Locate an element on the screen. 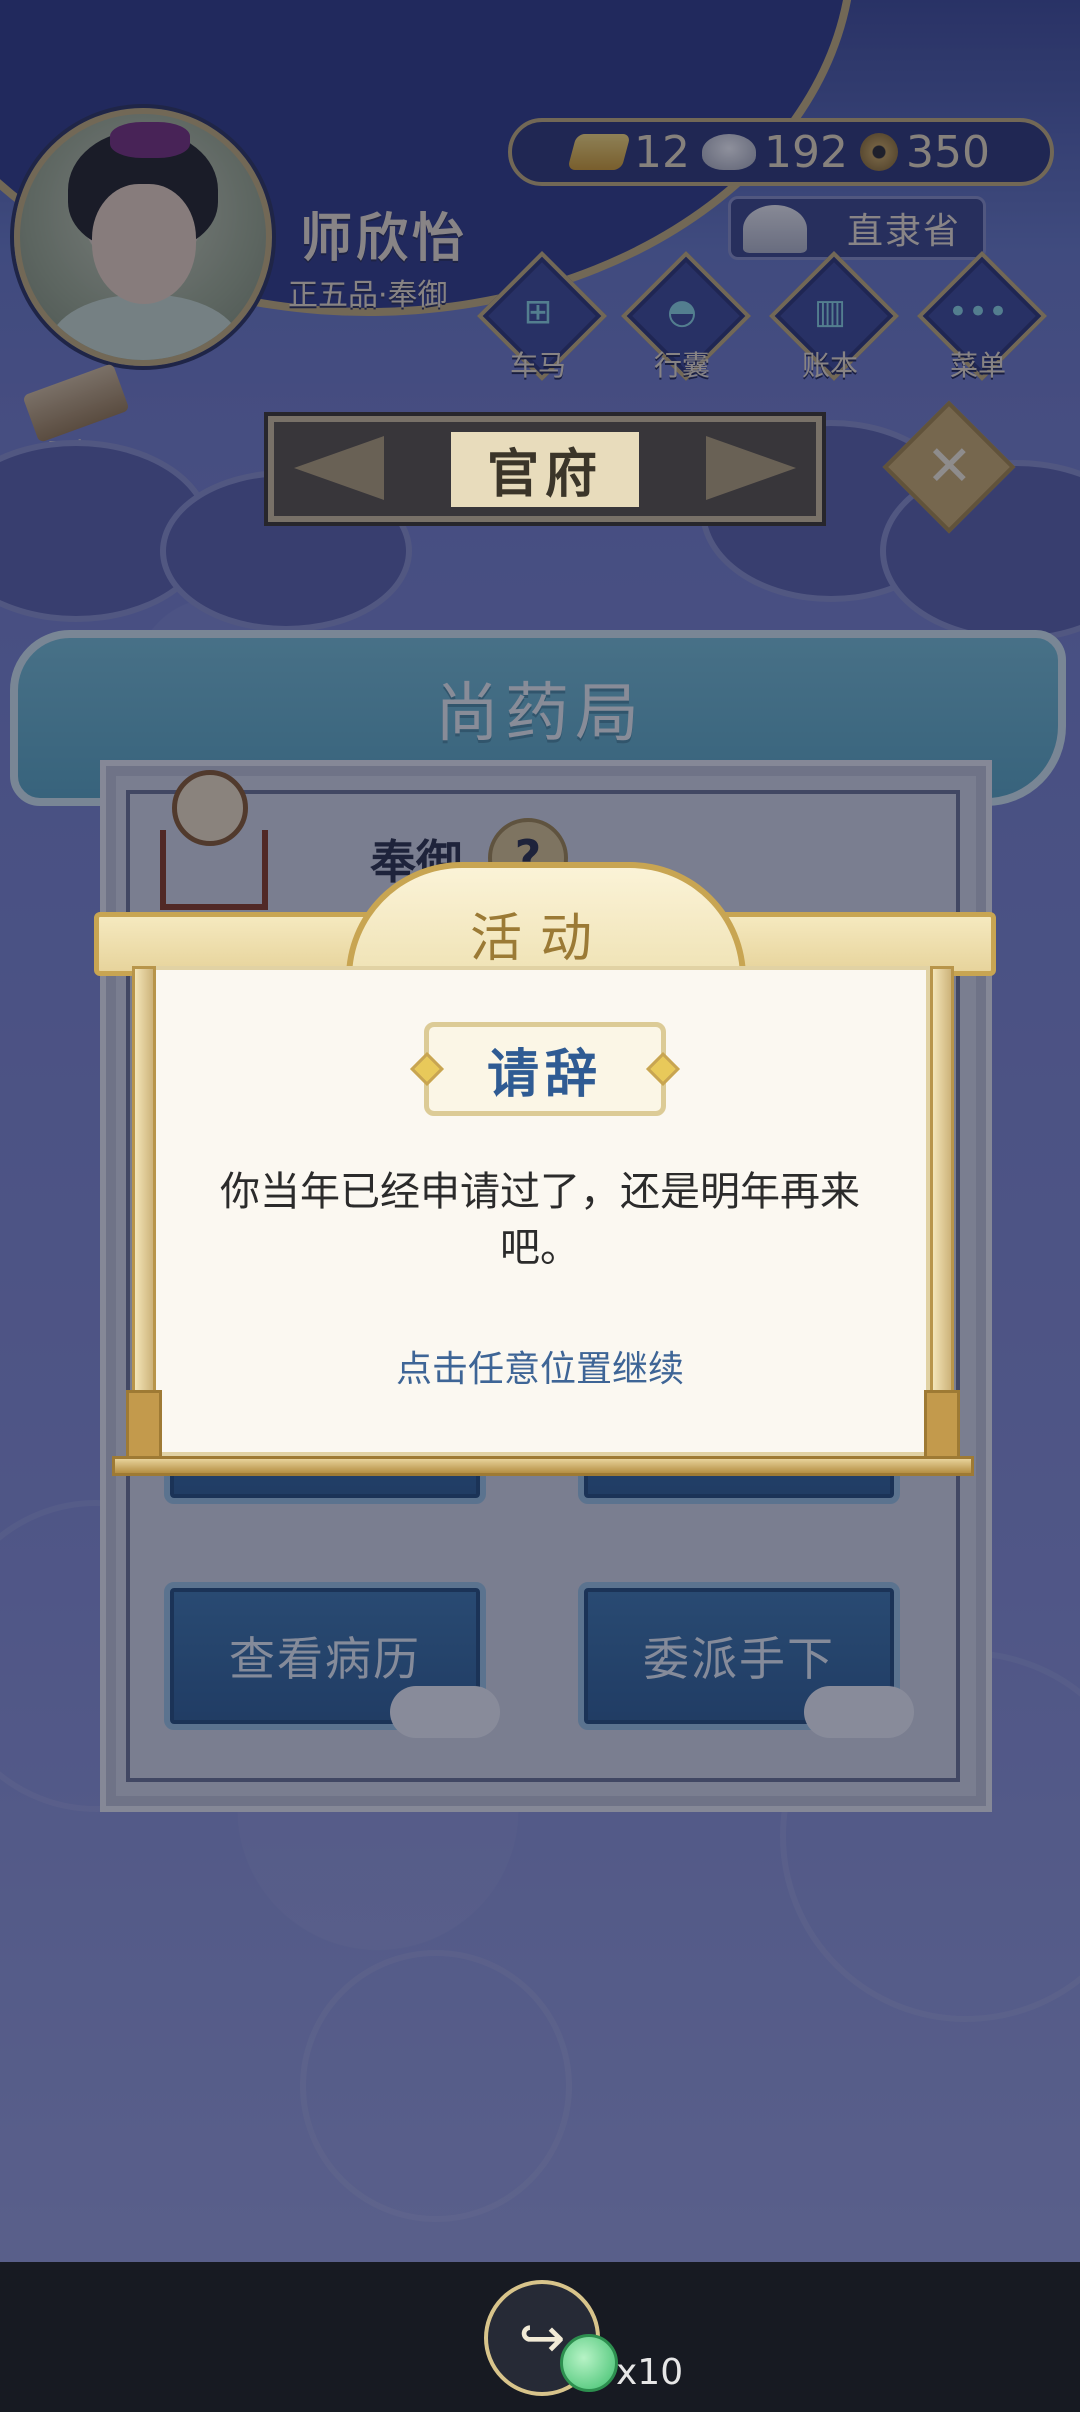 This screenshot has height=2412, width=1080. dialog-left-pillar is located at coordinates (144, 1204).